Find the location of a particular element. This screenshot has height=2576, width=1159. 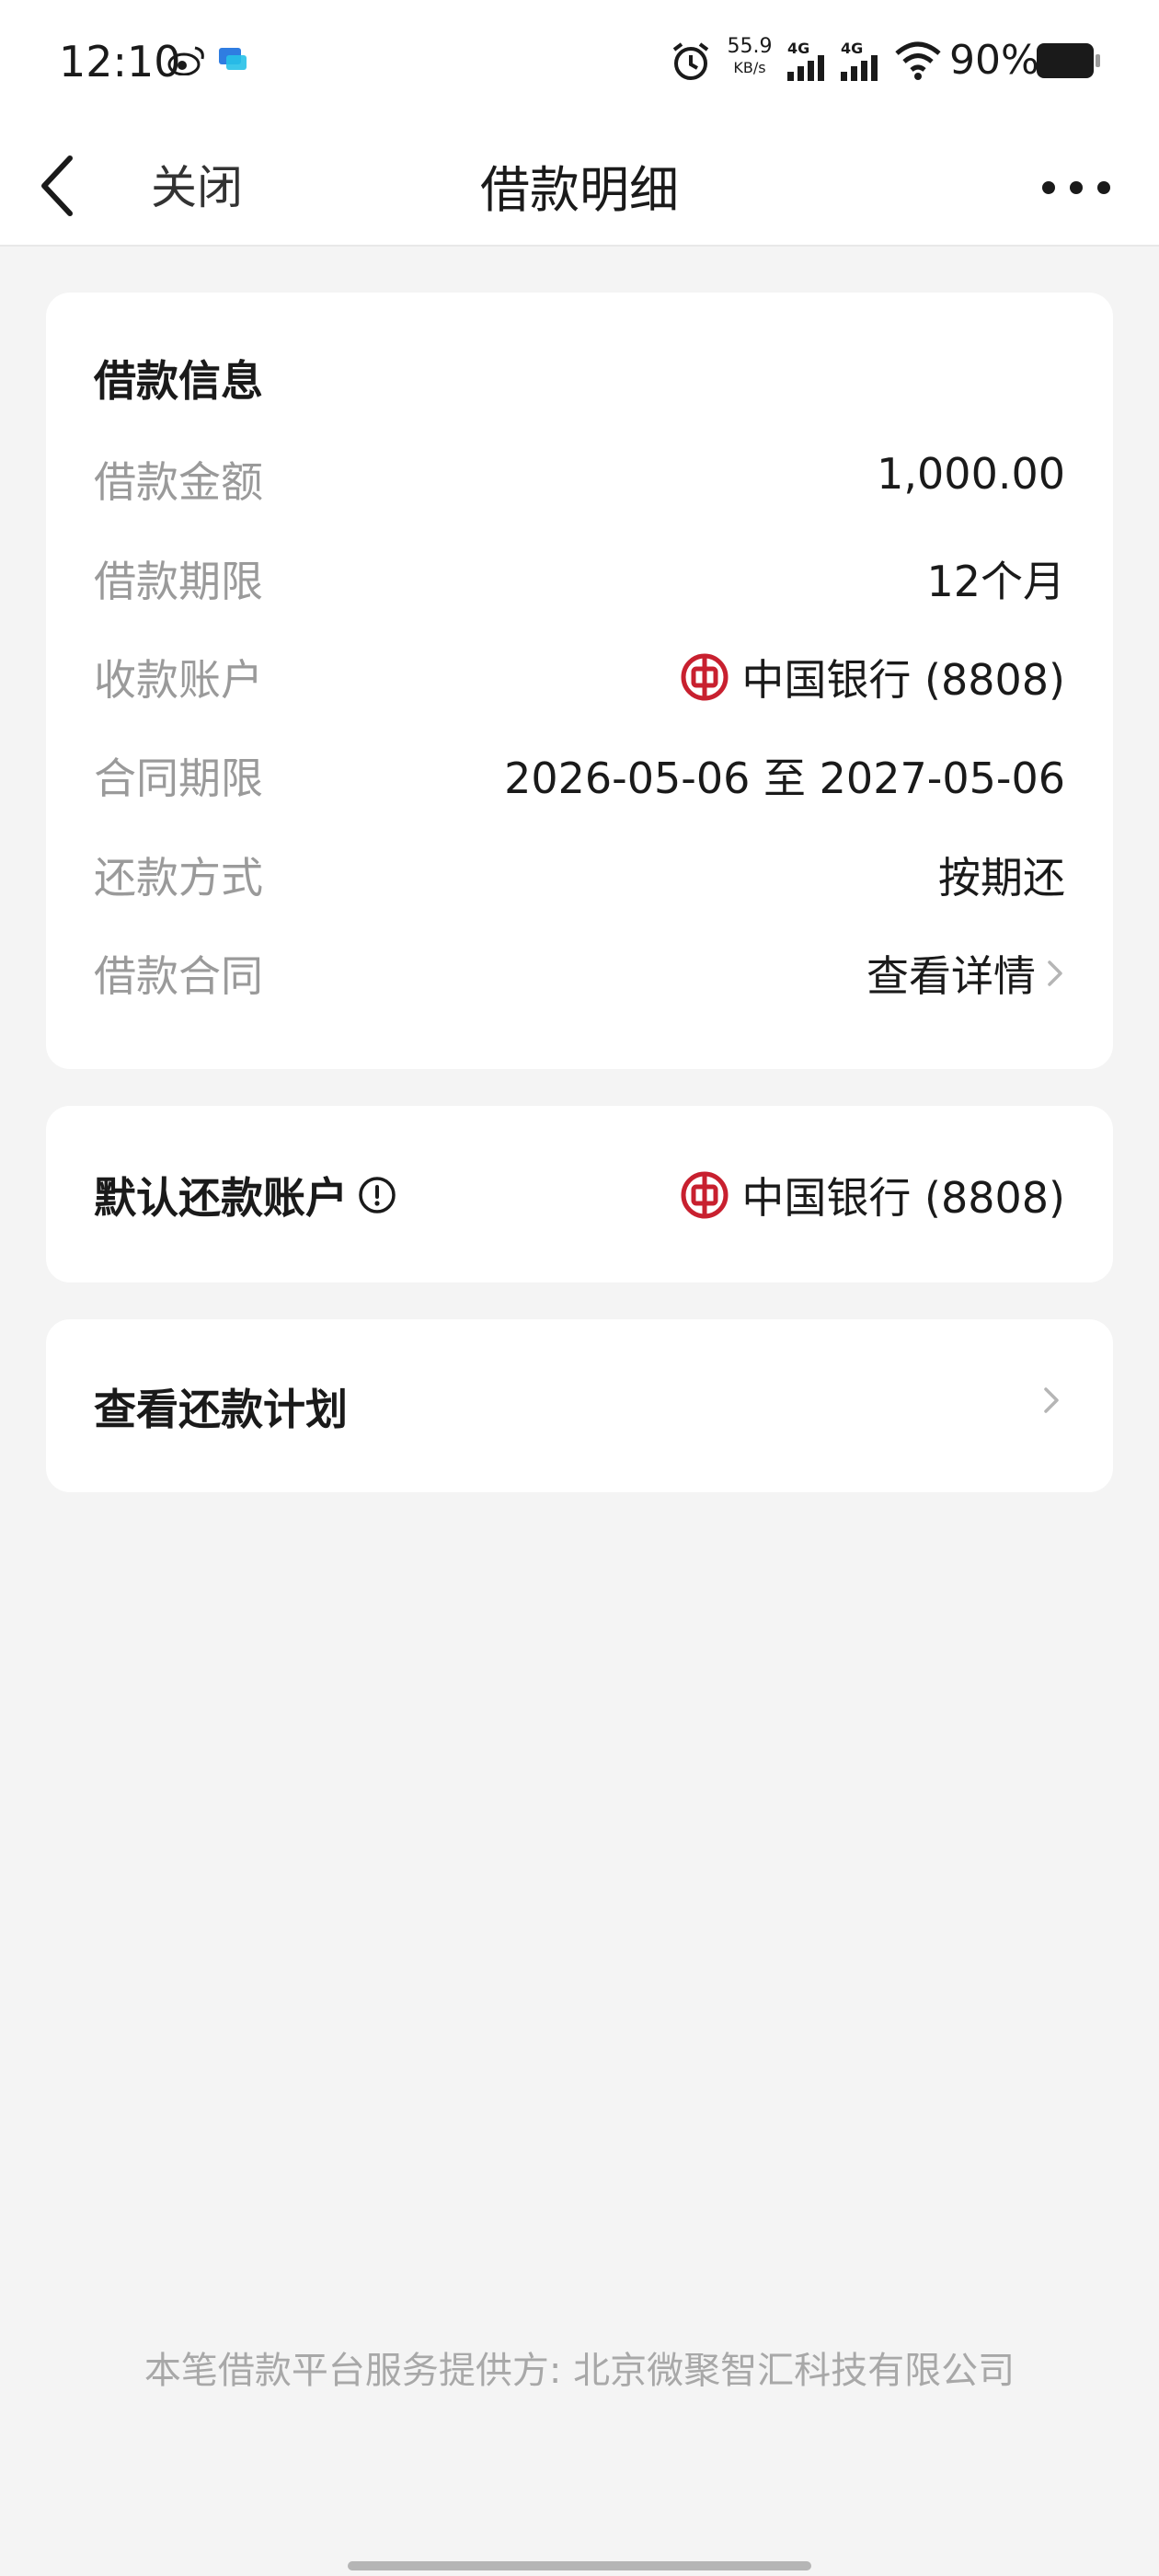

loan-amount-value: 1,000.00 is located at coordinates (971, 474).